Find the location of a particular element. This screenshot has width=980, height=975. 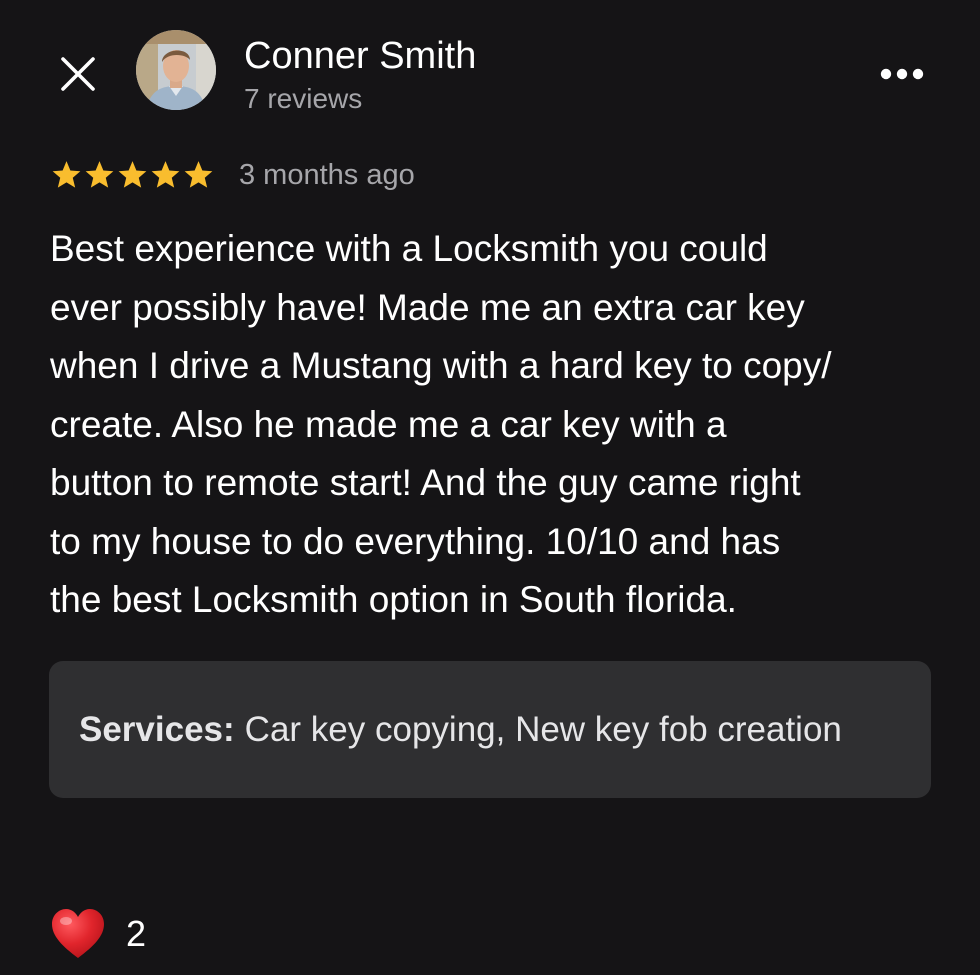

rating-row: 3 months ago is located at coordinates (232, 175).